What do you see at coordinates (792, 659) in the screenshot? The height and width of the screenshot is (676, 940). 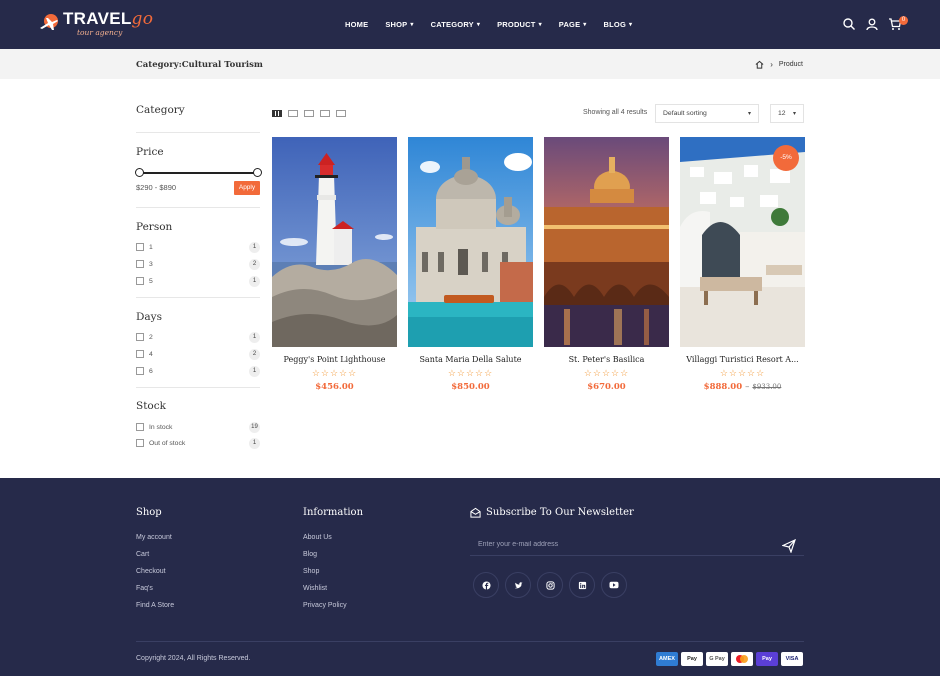 I see `visa-icon: VISA` at bounding box center [792, 659].